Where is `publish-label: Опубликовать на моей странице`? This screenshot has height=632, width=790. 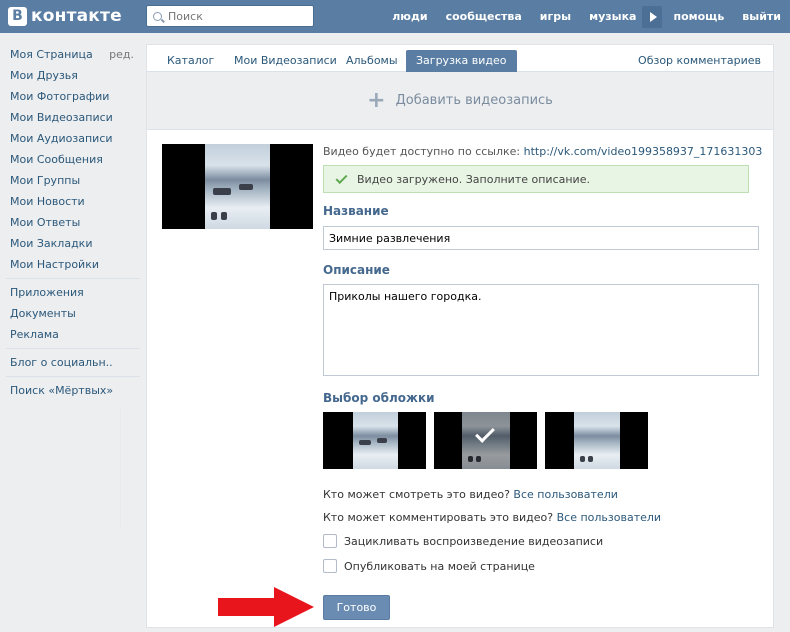
publish-label: Опубликовать на моей странице is located at coordinates (439, 566).